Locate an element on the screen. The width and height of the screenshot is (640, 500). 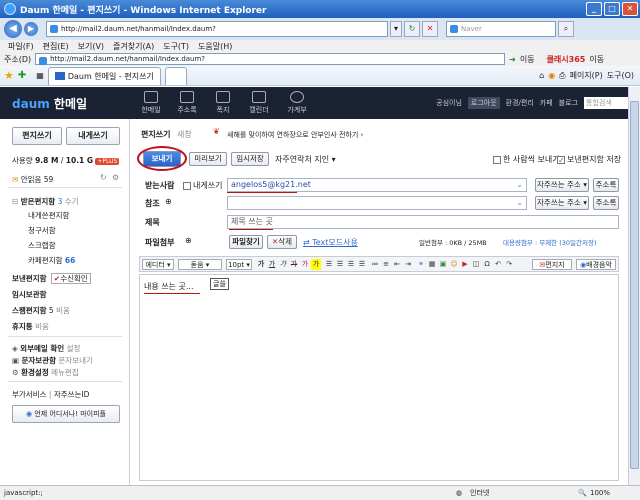
back-button: ◀ is located at coordinates (13, 29).